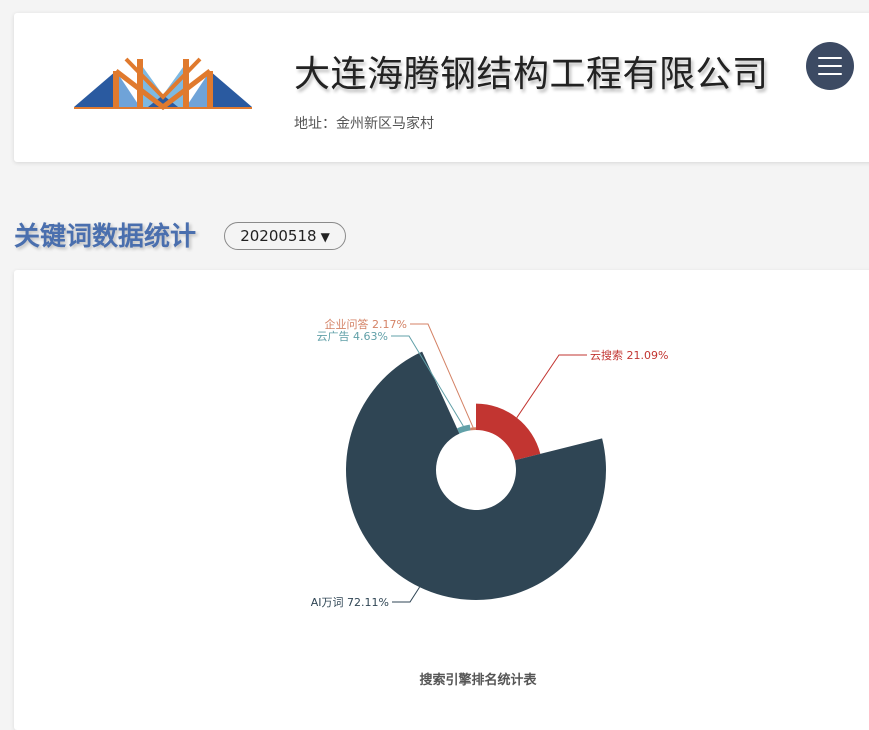 The height and width of the screenshot is (730, 869). Describe the element at coordinates (278, 236) in the screenshot. I see `date-select-value: 20200518` at that location.